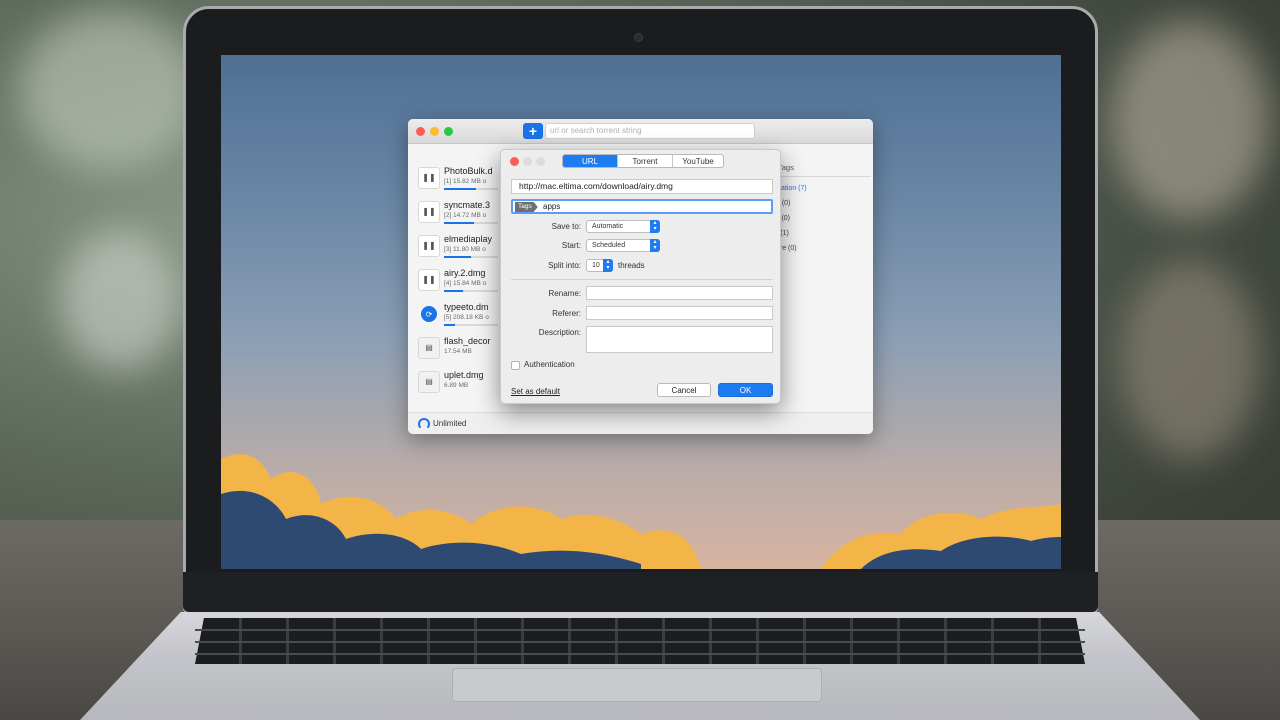 This screenshot has width=1280, height=720. Describe the element at coordinates (552, 206) in the screenshot. I see `tags-value: apps` at that location.